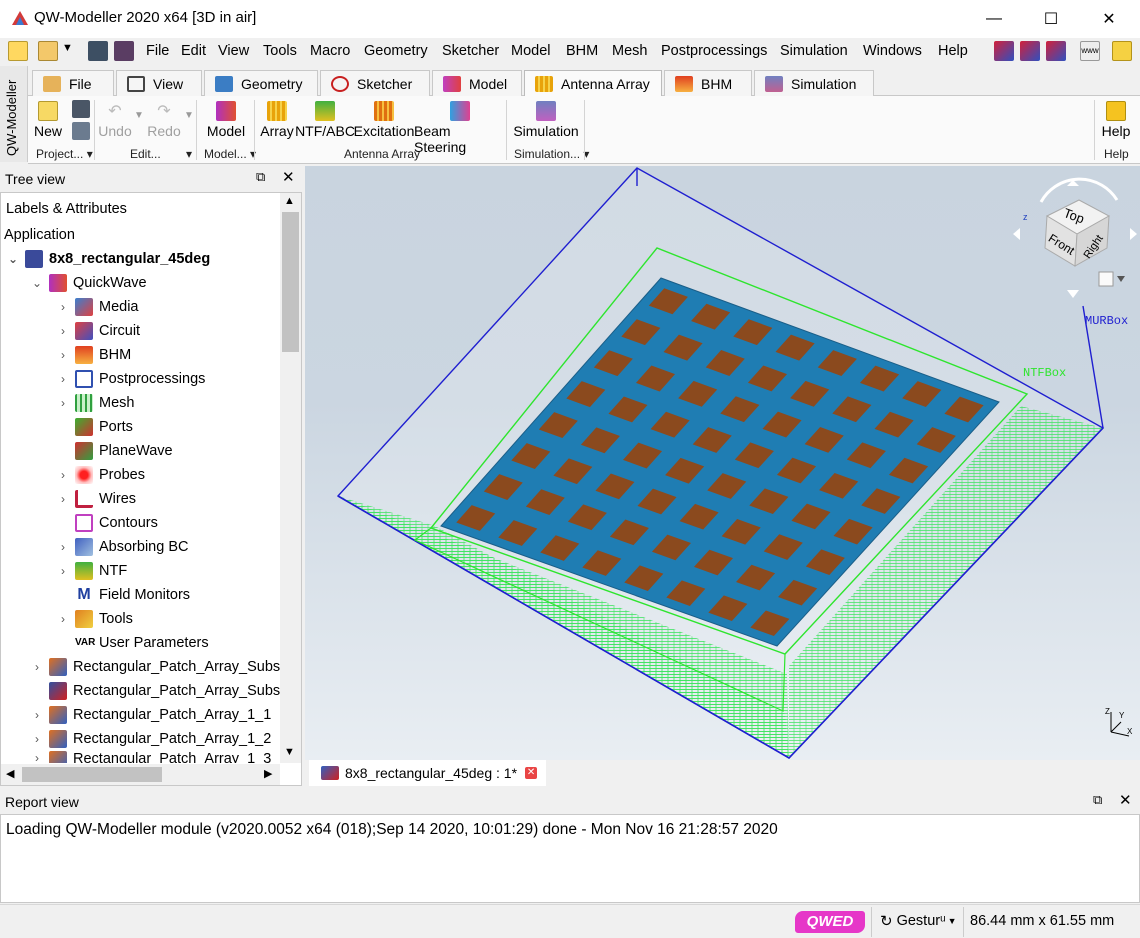  Describe the element at coordinates (1133, 234) in the screenshot. I see `rotate-right-icon` at that location.